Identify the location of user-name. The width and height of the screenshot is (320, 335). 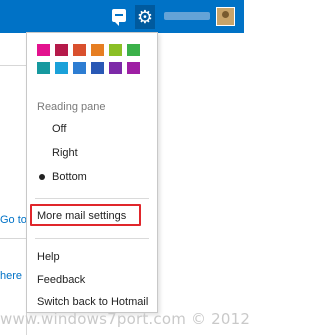
(187, 16).